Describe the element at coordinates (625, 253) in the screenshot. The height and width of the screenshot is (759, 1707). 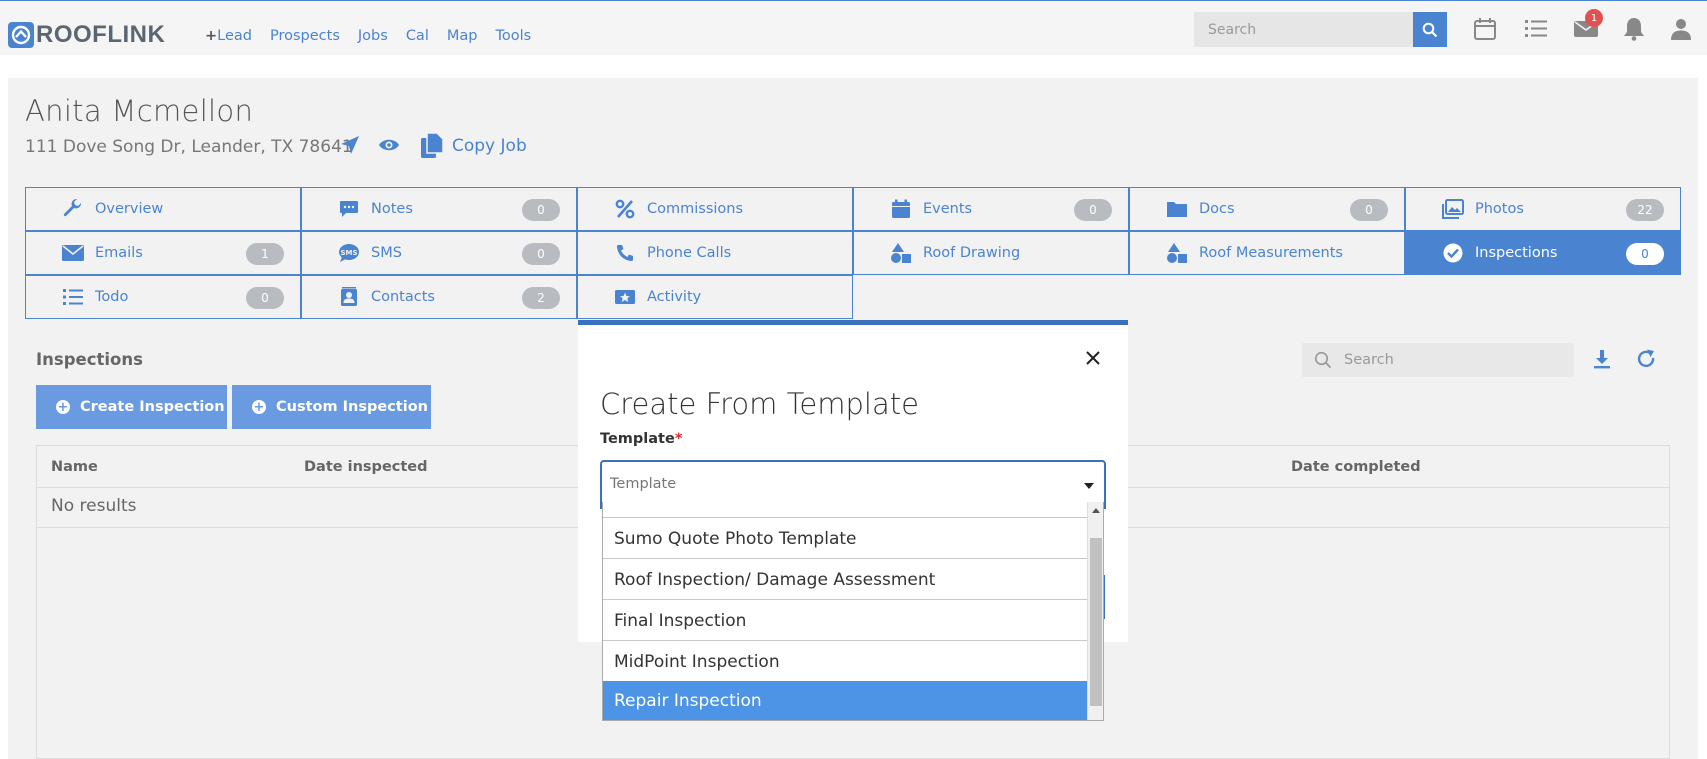
I see `phone-icon` at that location.